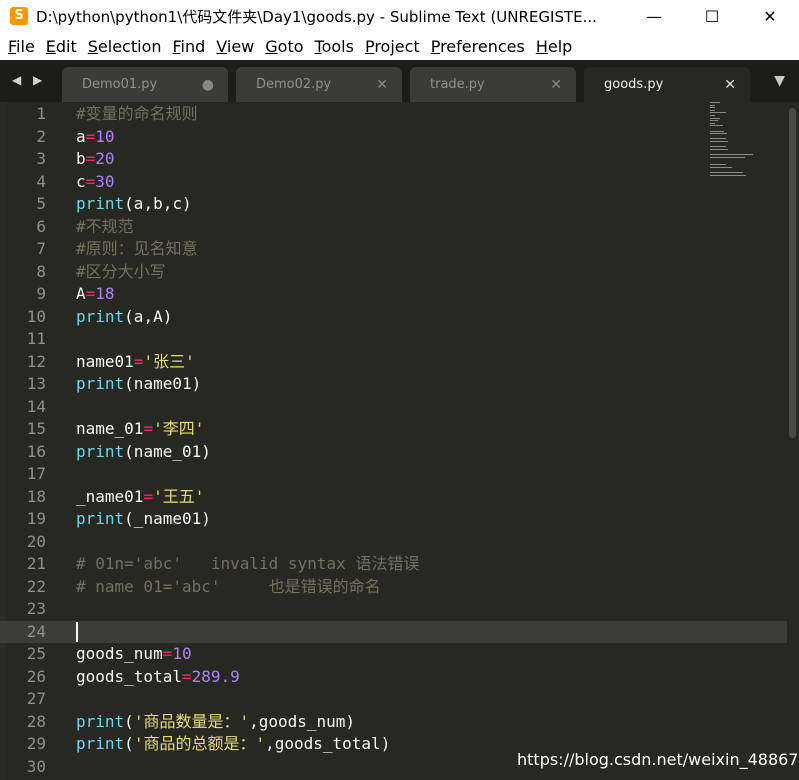  Describe the element at coordinates (393, 452) in the screenshot. I see `code-line: 16 print(name_01)` at that location.